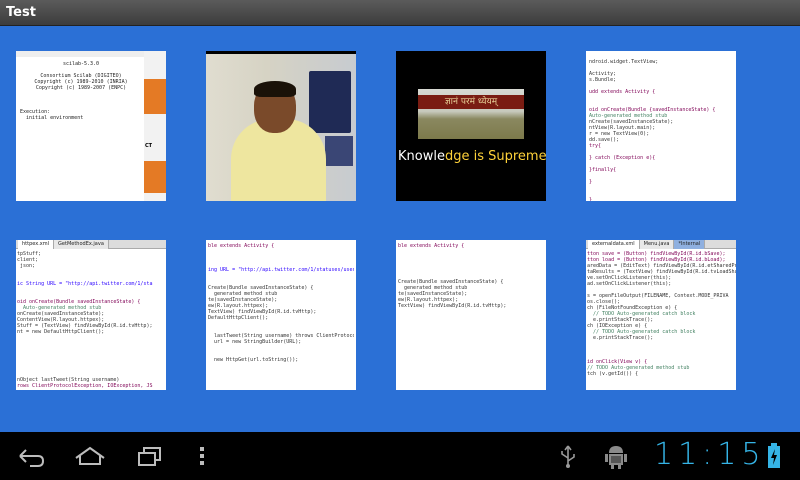  I want to click on home-button, so click(90, 456).